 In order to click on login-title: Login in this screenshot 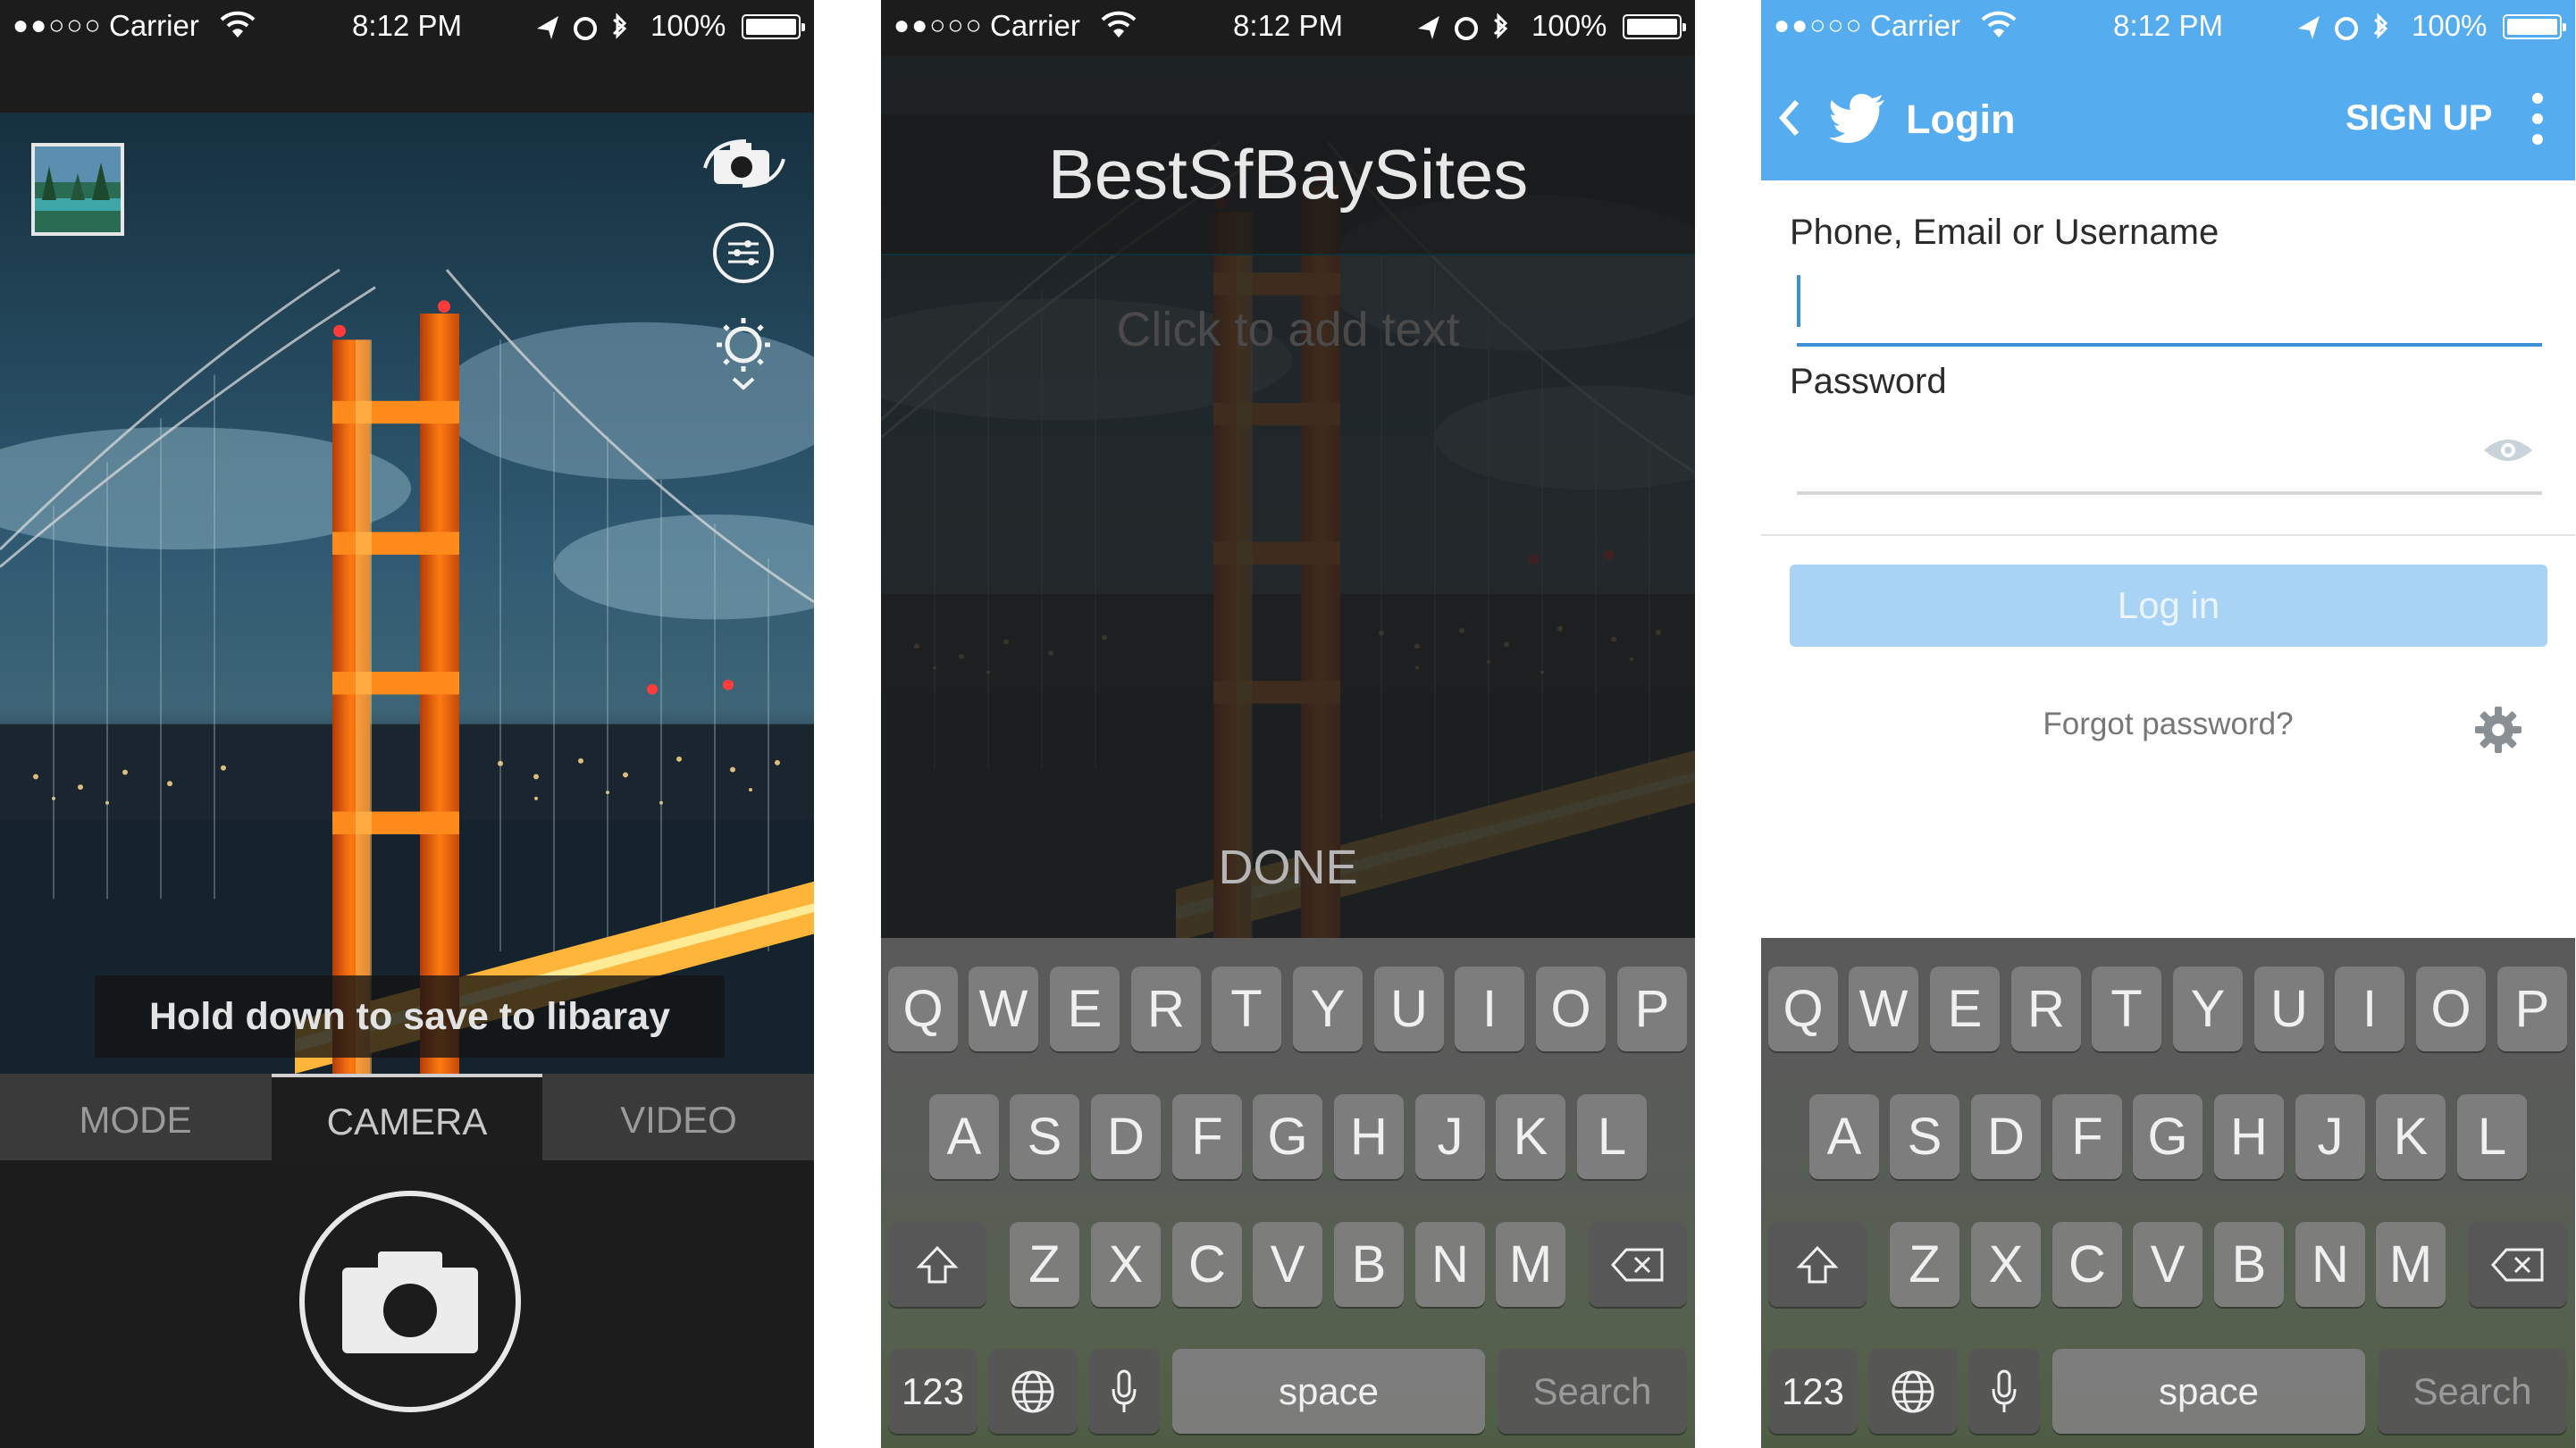, I will do `click(1961, 119)`.